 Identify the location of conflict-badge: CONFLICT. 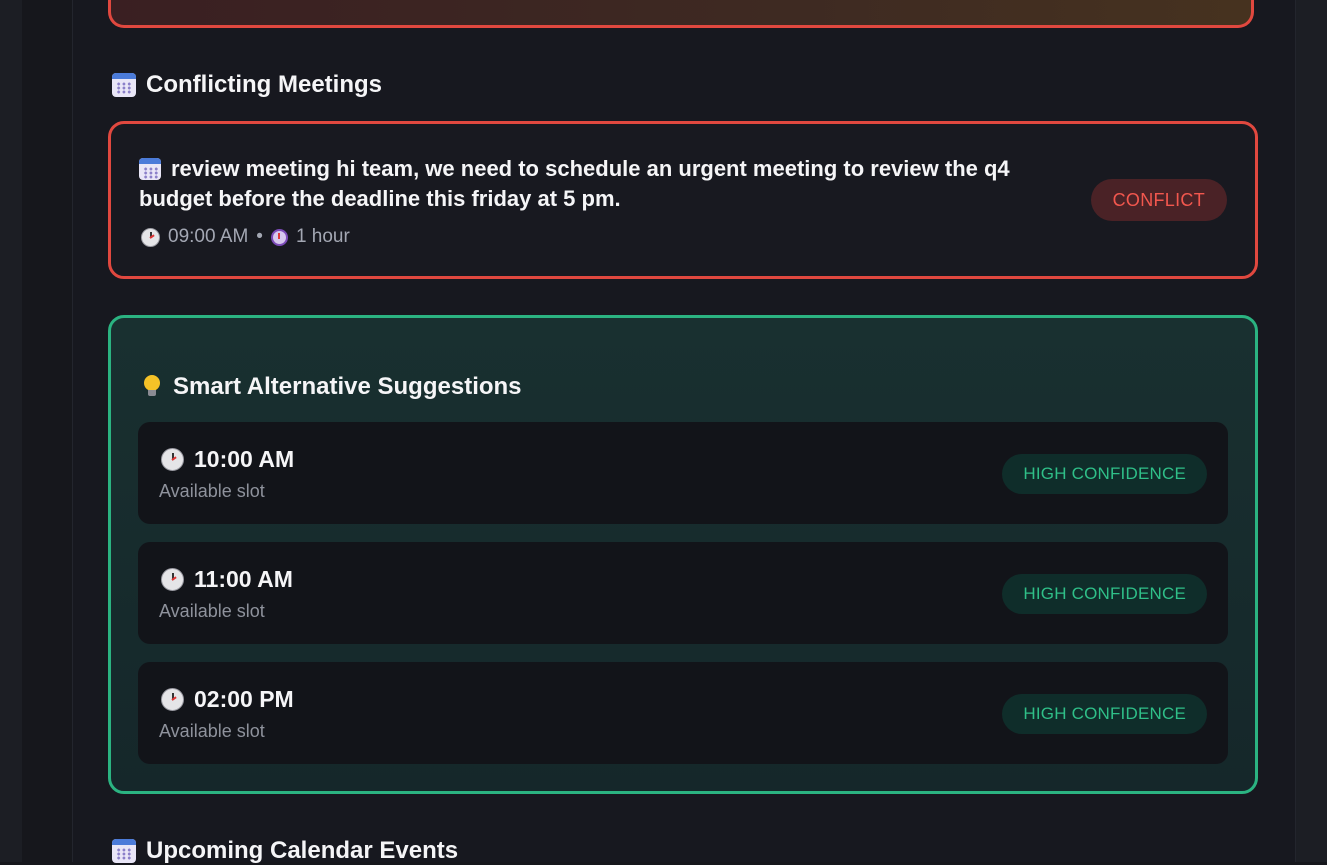
(1158, 200).